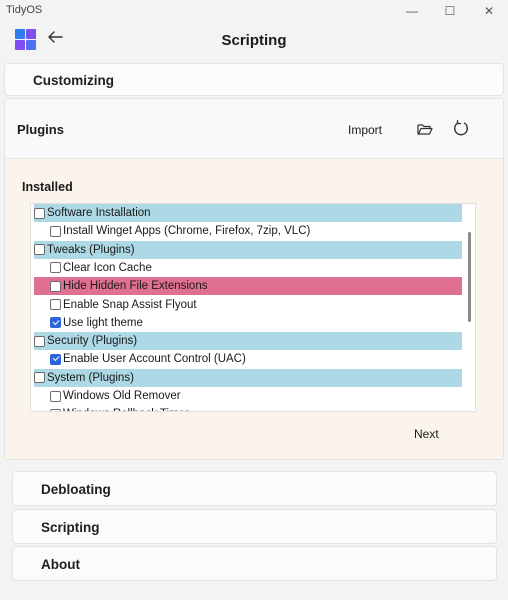  I want to click on plugin-row: Hide Hidden File Extensions, so click(248, 286).